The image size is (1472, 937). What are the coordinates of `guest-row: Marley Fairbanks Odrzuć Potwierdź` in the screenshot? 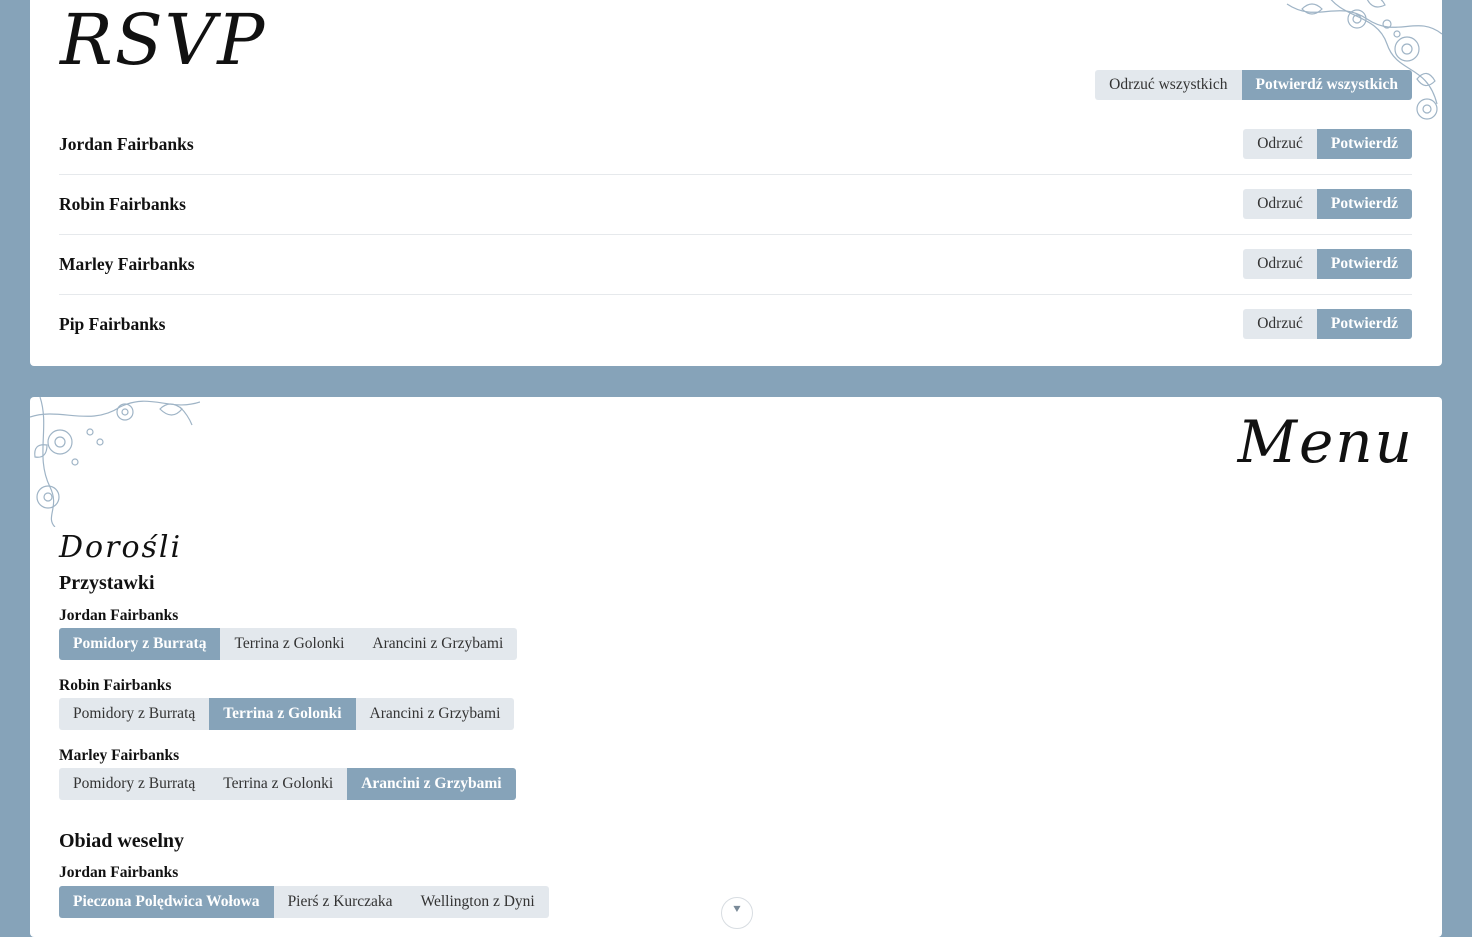 It's located at (735, 264).